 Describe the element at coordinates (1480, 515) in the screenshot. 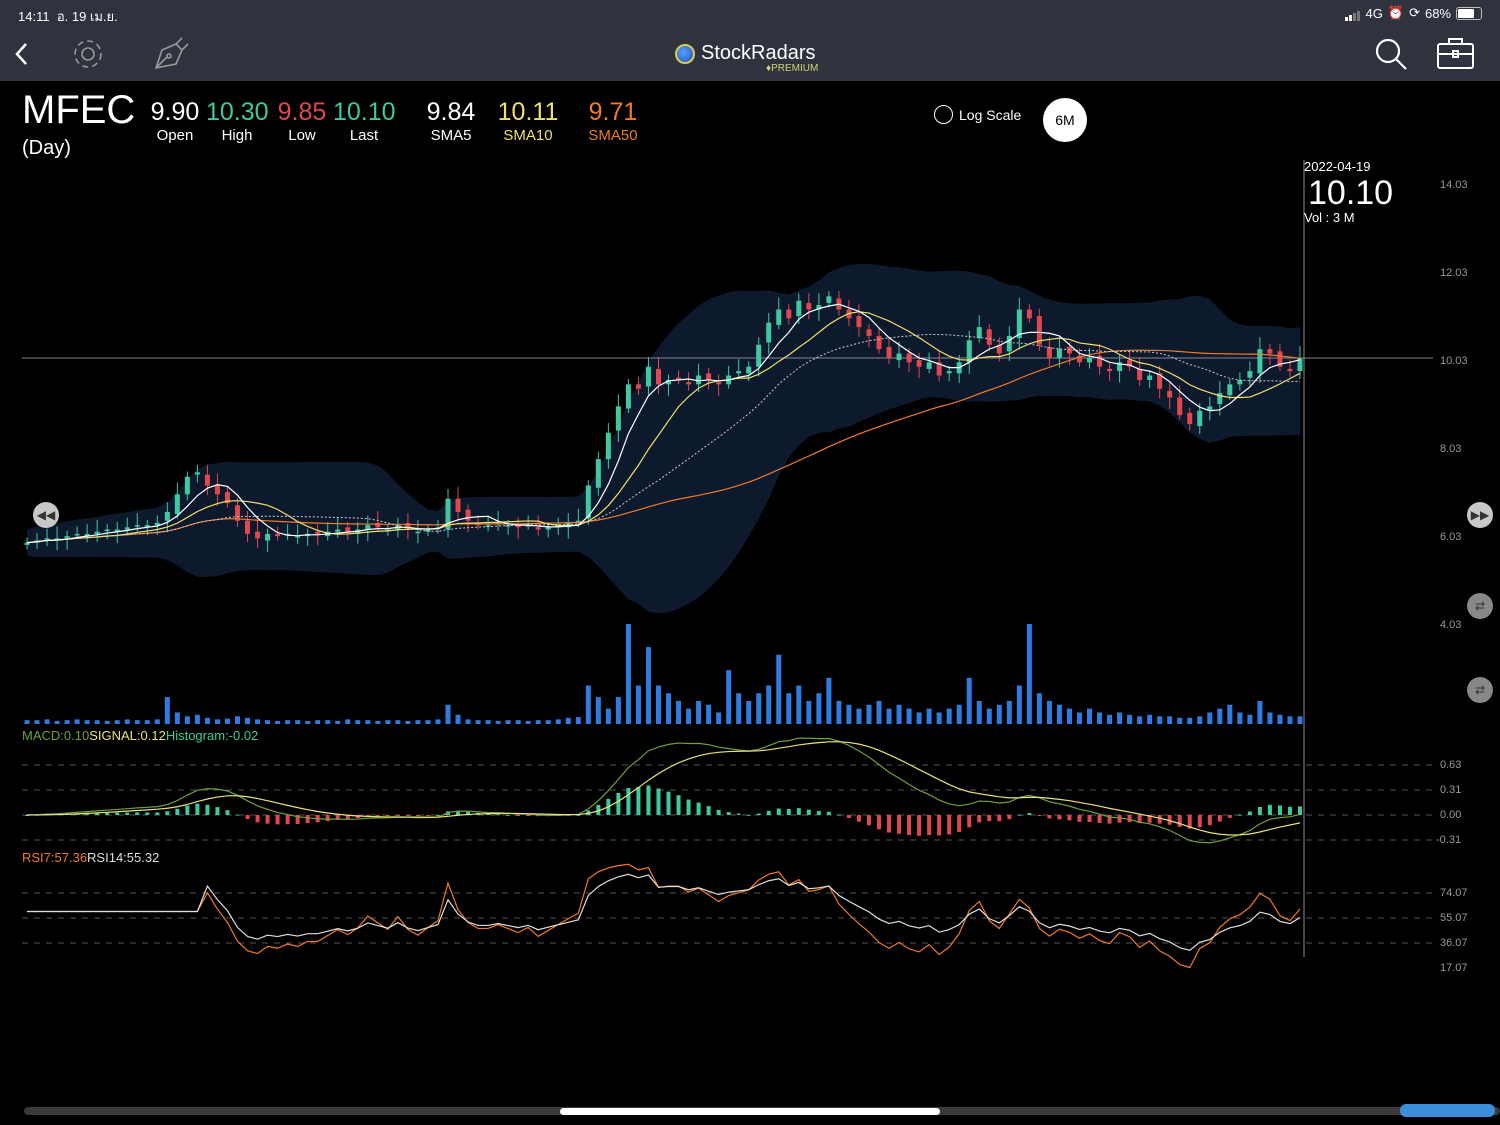

I see `scroll-forward-button: ▶▶` at that location.